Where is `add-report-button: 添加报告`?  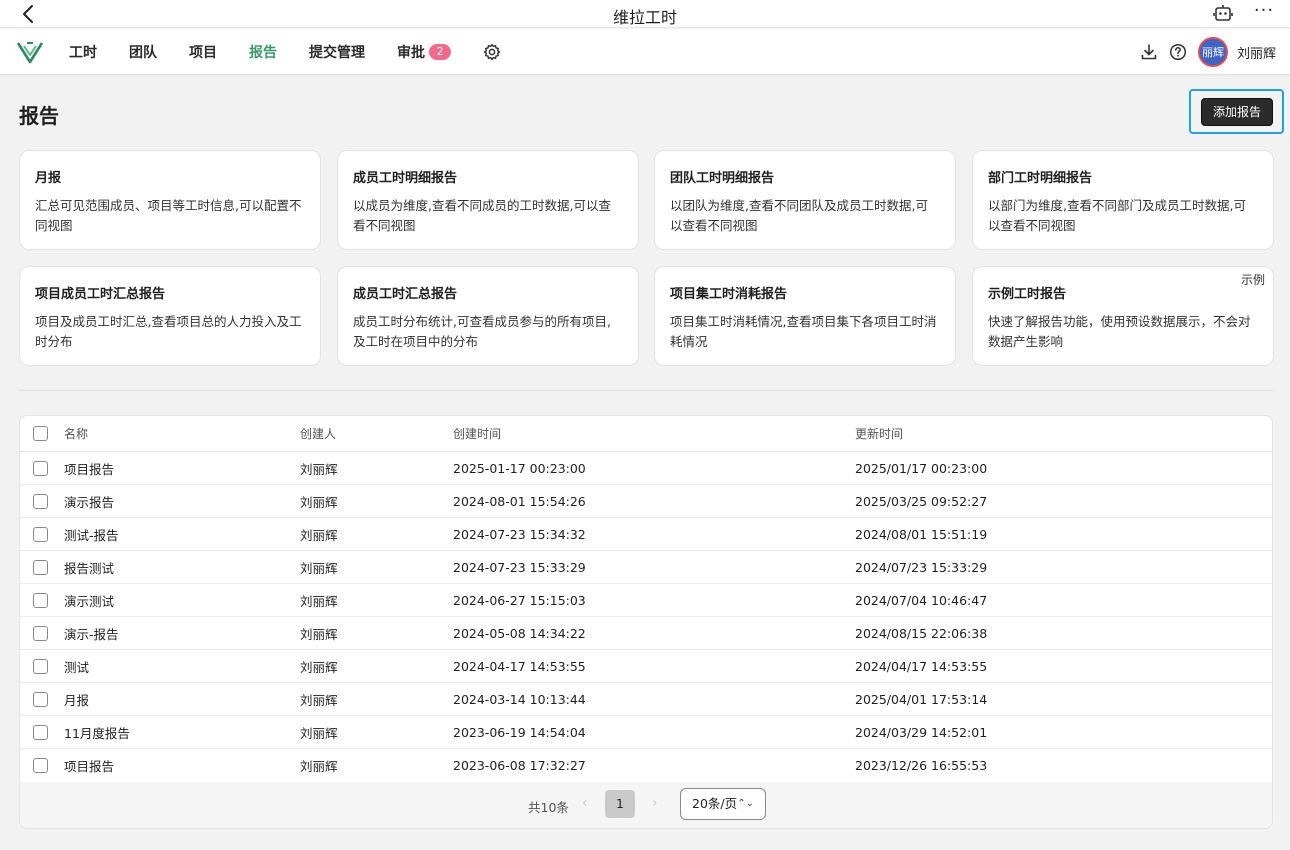 add-report-button: 添加报告 is located at coordinates (1237, 112).